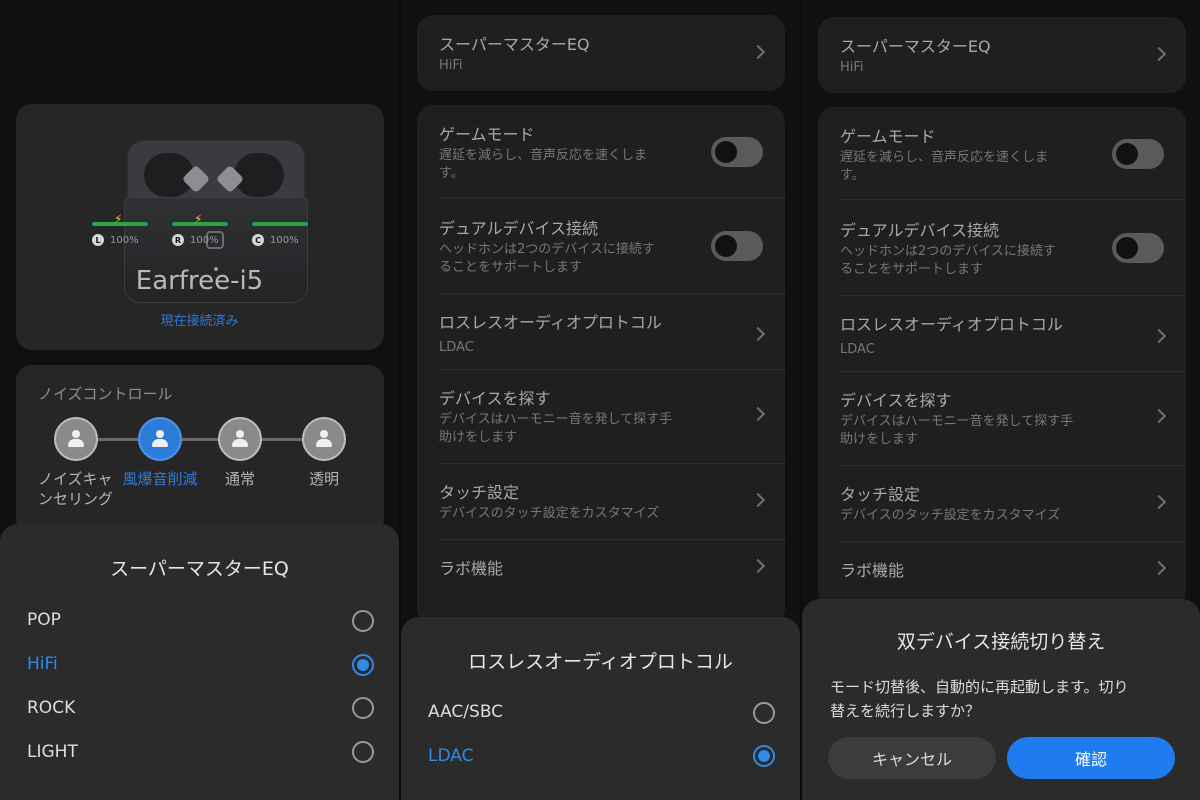  I want to click on lossless-protocol-value: LDAC, so click(857, 349).